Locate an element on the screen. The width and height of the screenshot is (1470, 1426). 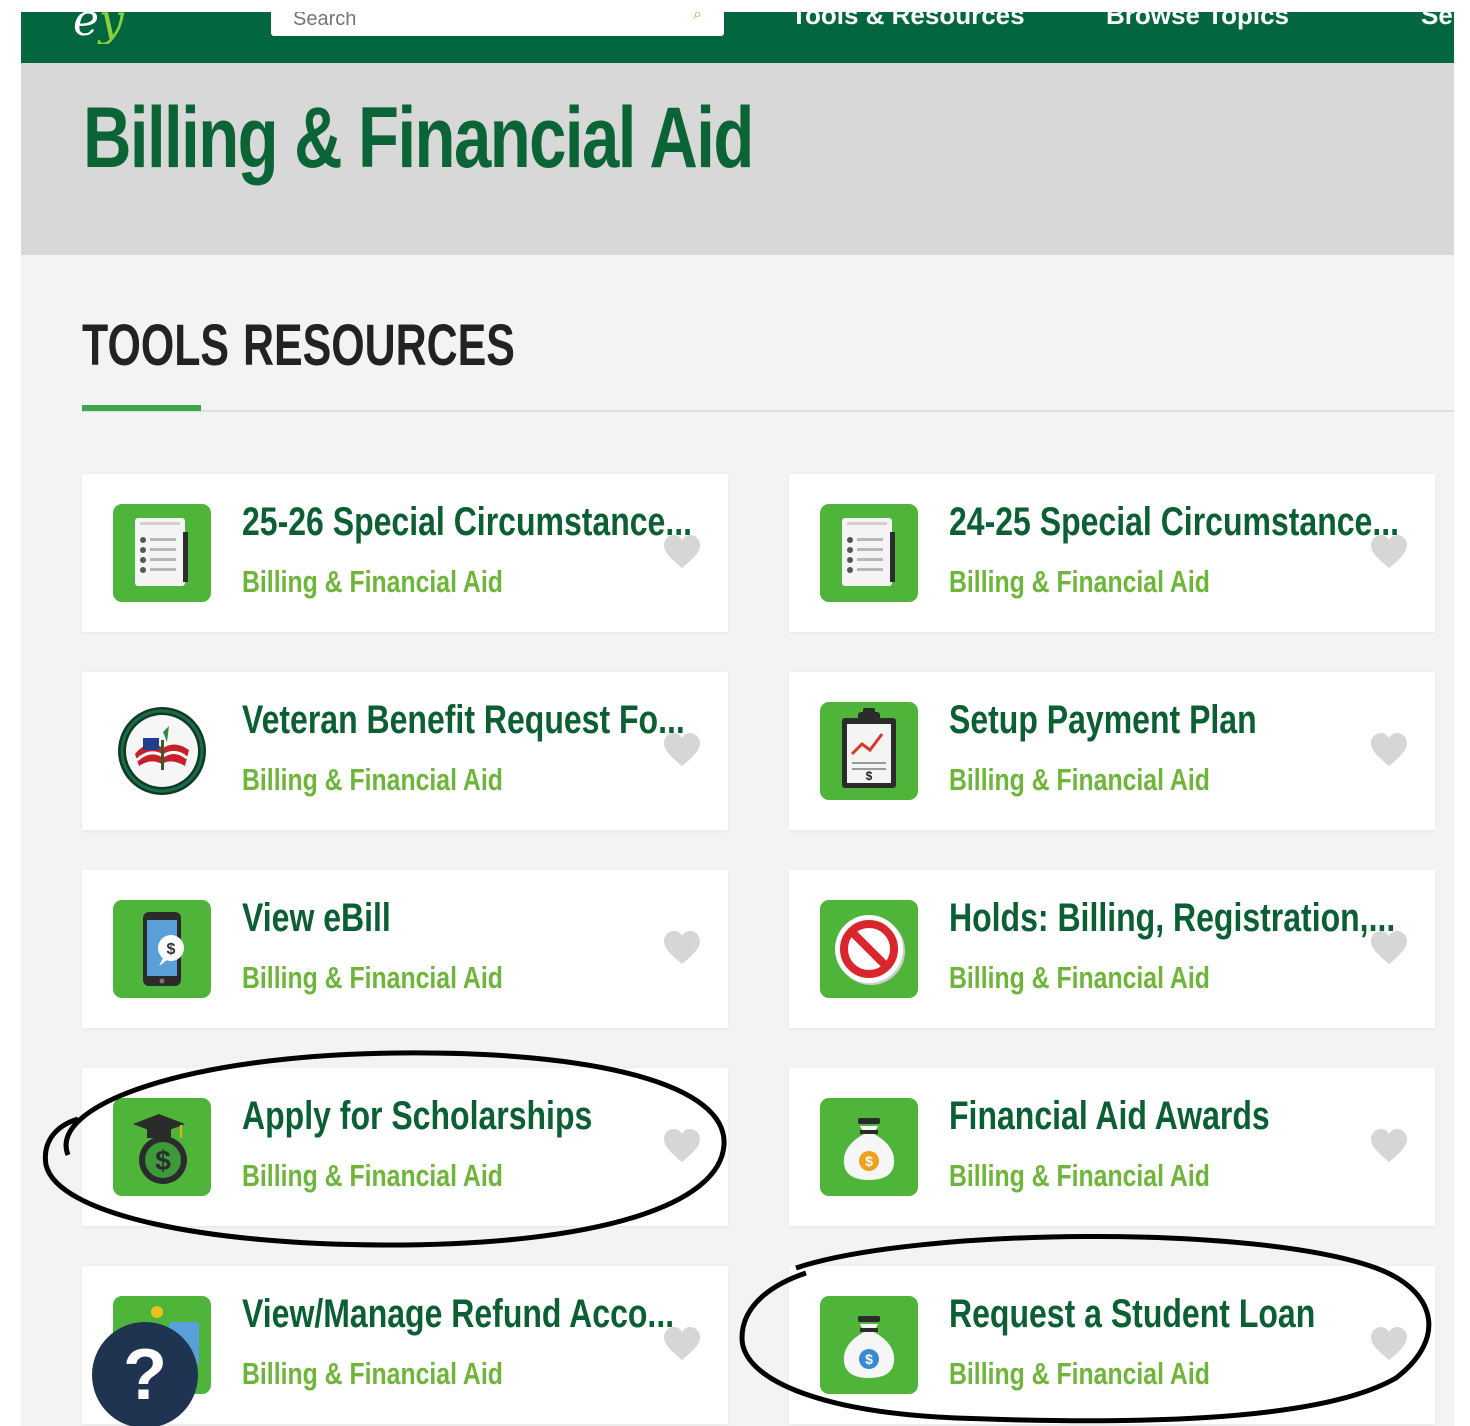
help-button: ? is located at coordinates (145, 1374).